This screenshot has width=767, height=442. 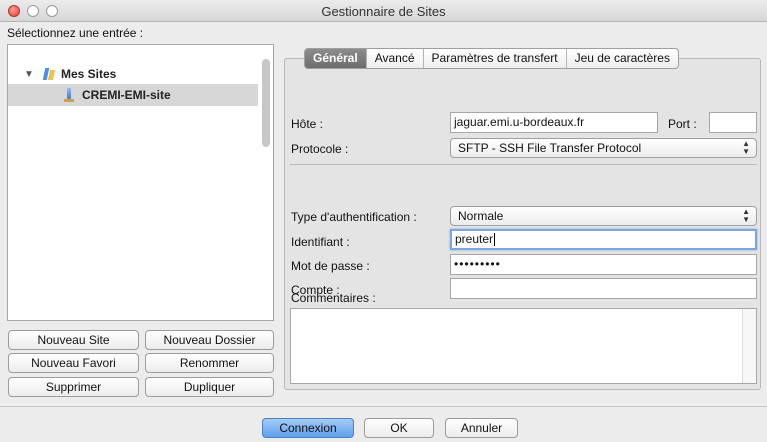 What do you see at coordinates (266, 103) in the screenshot?
I see `tree-scrollbar` at bounding box center [266, 103].